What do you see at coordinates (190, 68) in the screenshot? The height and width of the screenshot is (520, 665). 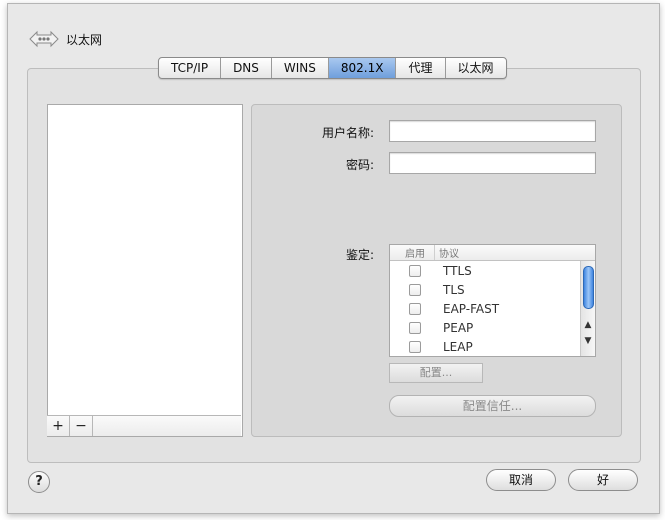 I see `tab-tcpip: TCP/IP` at bounding box center [190, 68].